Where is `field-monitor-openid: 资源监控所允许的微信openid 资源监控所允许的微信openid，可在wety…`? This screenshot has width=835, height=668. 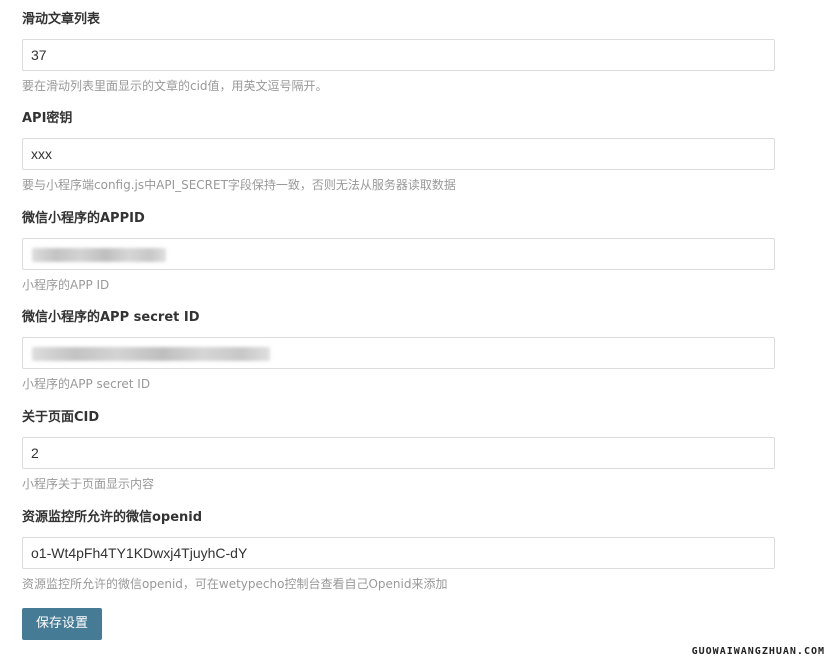 field-monitor-openid: 资源监控所允许的微信openid 资源监控所允许的微信openid，可在wety… is located at coordinates (398, 556).